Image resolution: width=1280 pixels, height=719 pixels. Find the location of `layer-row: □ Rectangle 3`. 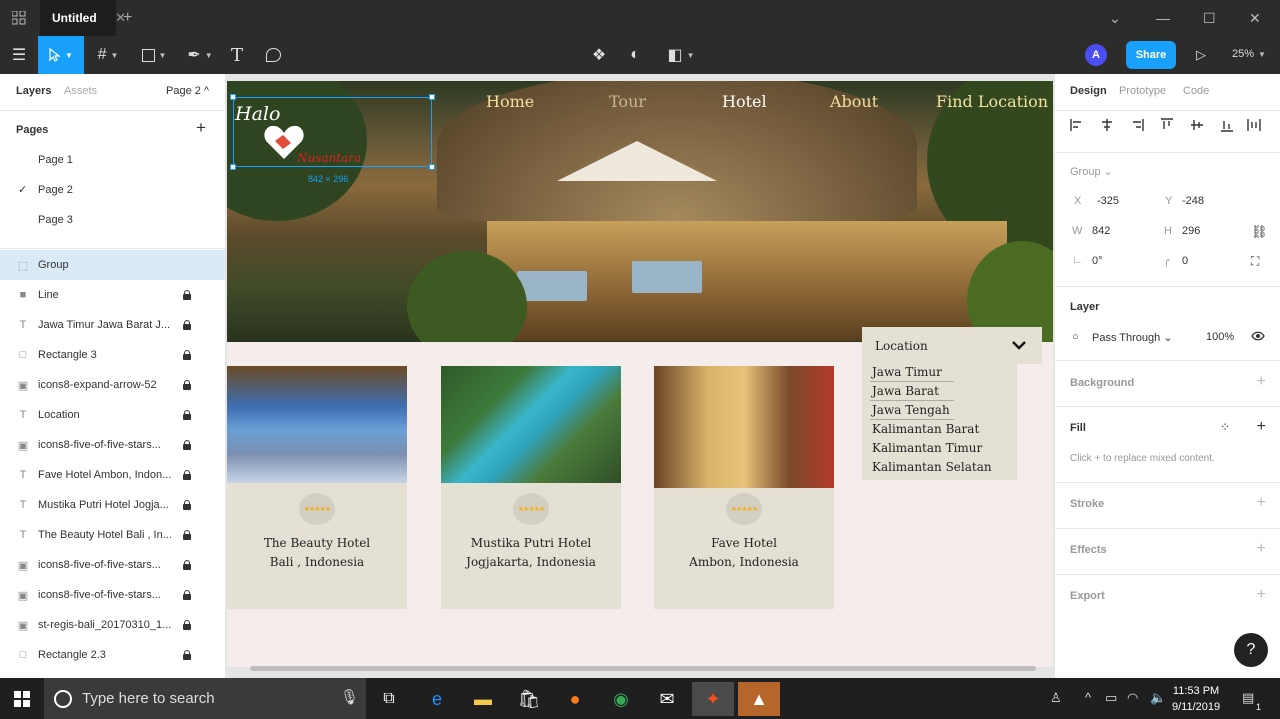

layer-row: □ Rectangle 3 is located at coordinates (112, 355).